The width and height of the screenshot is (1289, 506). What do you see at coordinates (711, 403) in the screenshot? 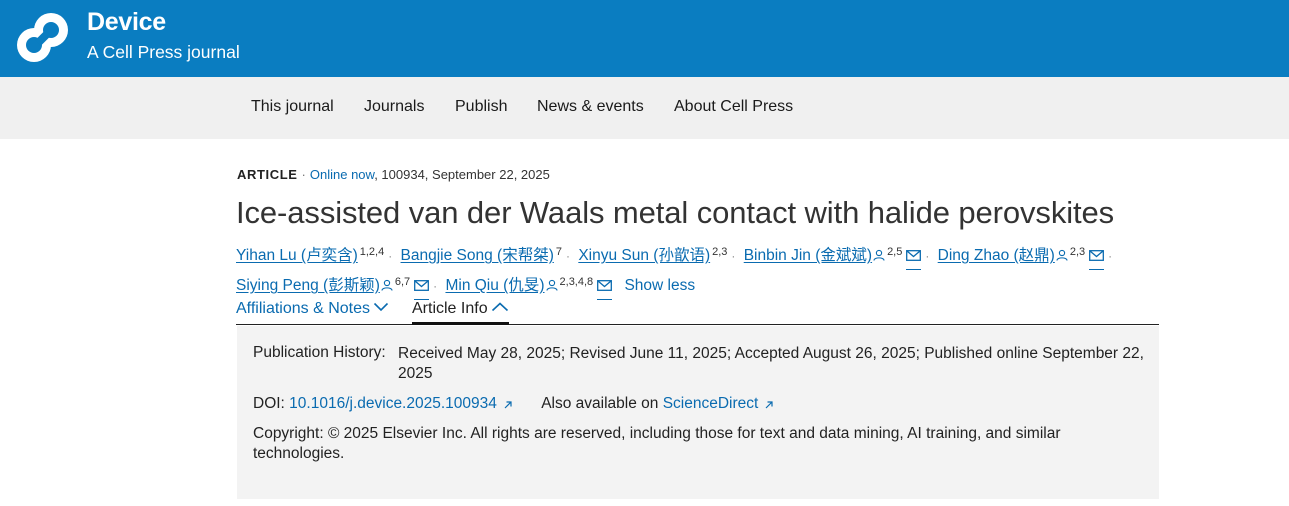
I see `sciencedirect-link: ScienceDirect` at bounding box center [711, 403].